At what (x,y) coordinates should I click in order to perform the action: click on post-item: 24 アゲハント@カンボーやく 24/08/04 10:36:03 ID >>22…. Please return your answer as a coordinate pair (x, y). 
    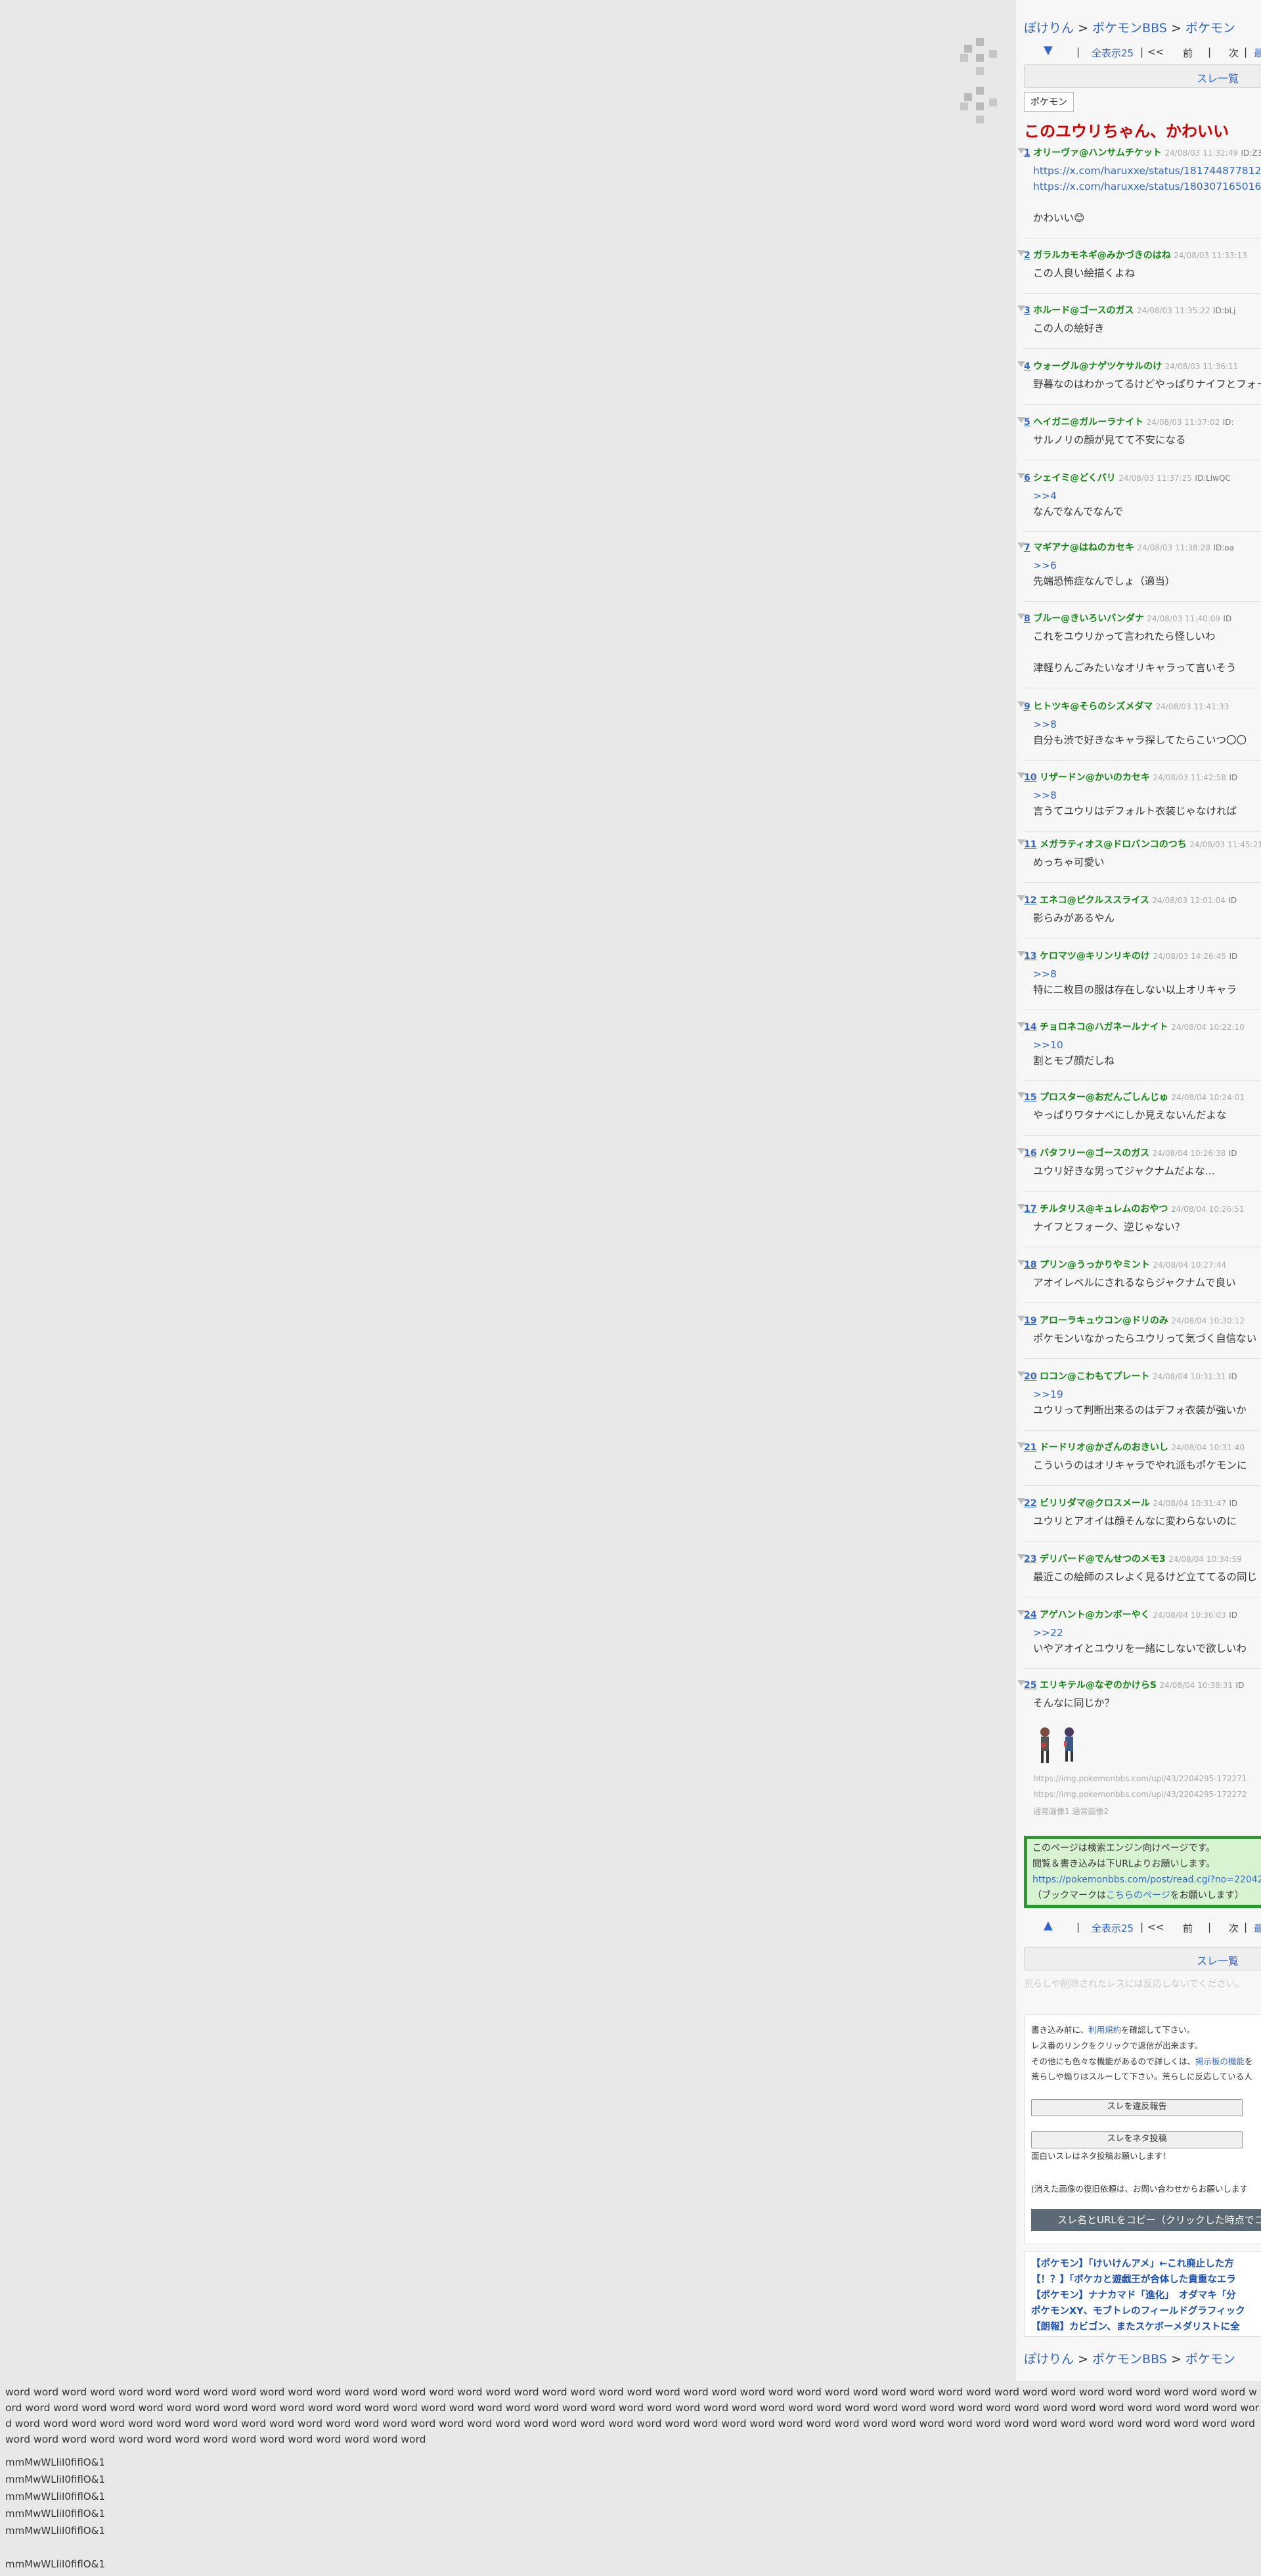
    Looking at the image, I should click on (1139, 1639).